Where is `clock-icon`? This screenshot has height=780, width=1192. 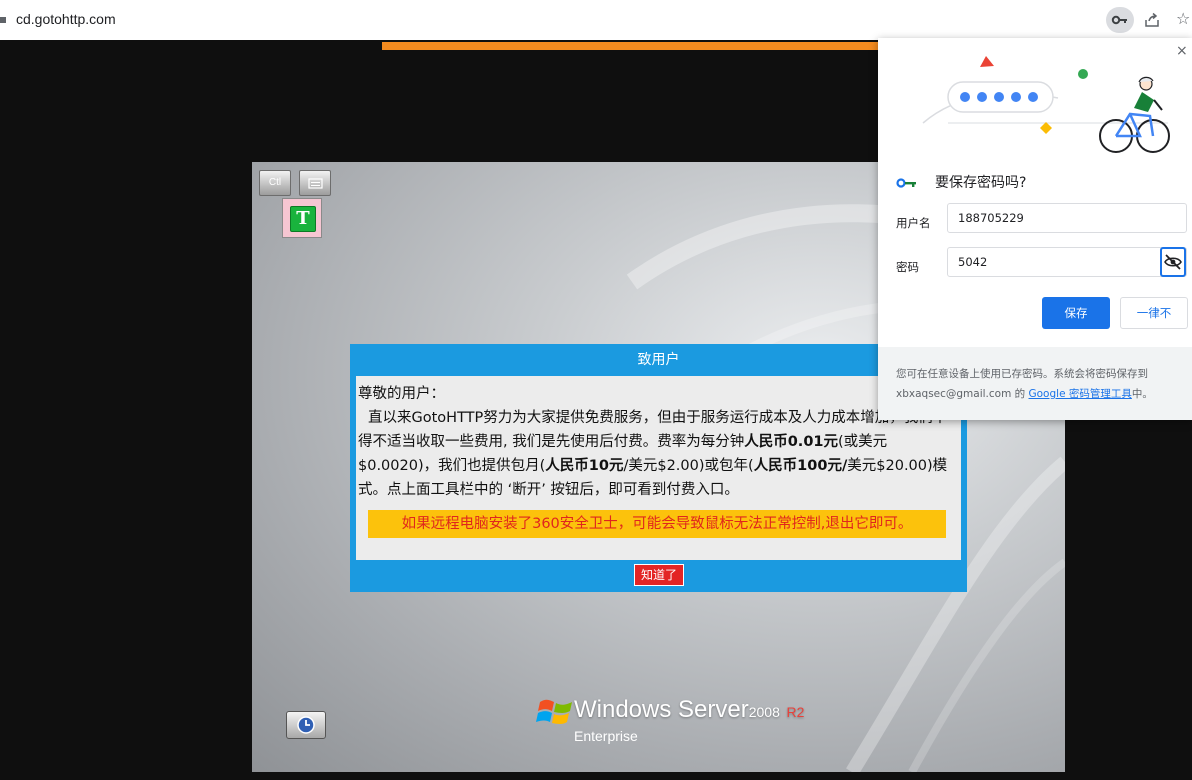
clock-icon is located at coordinates (306, 725).